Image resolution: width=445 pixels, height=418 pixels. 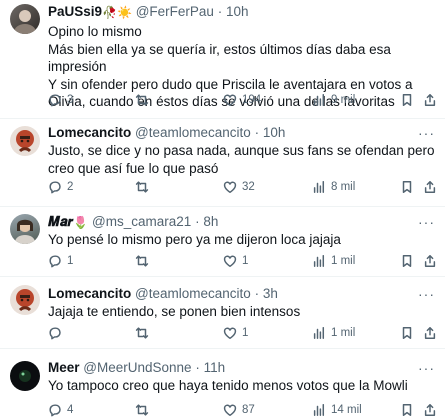 What do you see at coordinates (75, 11) in the screenshot?
I see `author-name: PaUSsi9` at bounding box center [75, 11].